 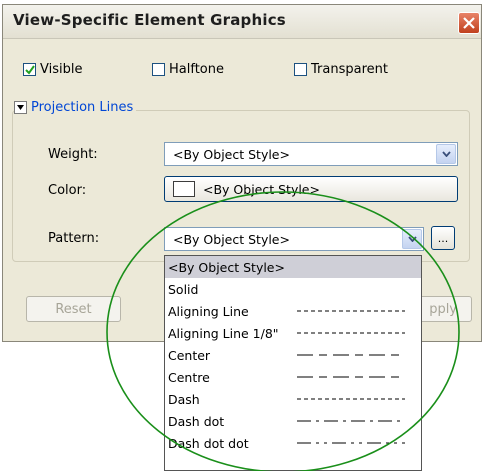 What do you see at coordinates (443, 309) in the screenshot?
I see `apply-label: pply` at bounding box center [443, 309].